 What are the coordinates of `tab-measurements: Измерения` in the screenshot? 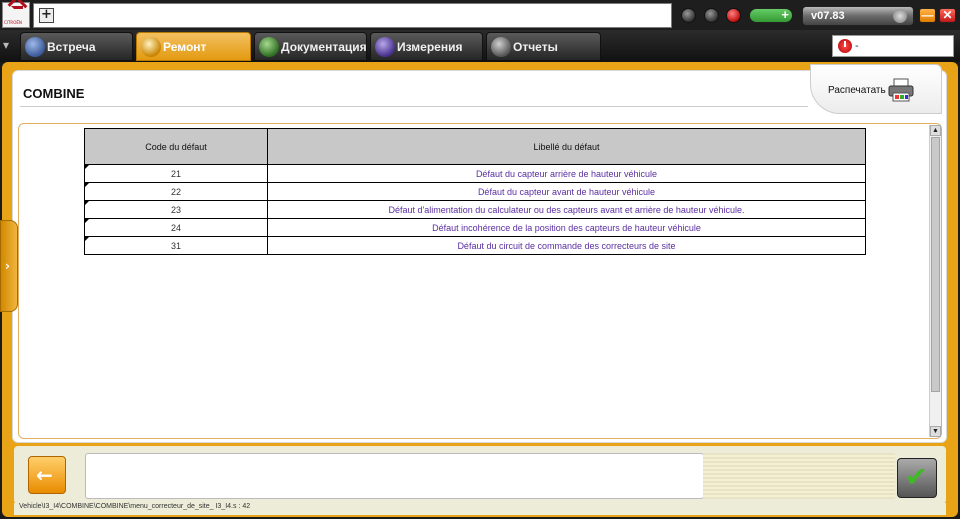 It's located at (426, 46).